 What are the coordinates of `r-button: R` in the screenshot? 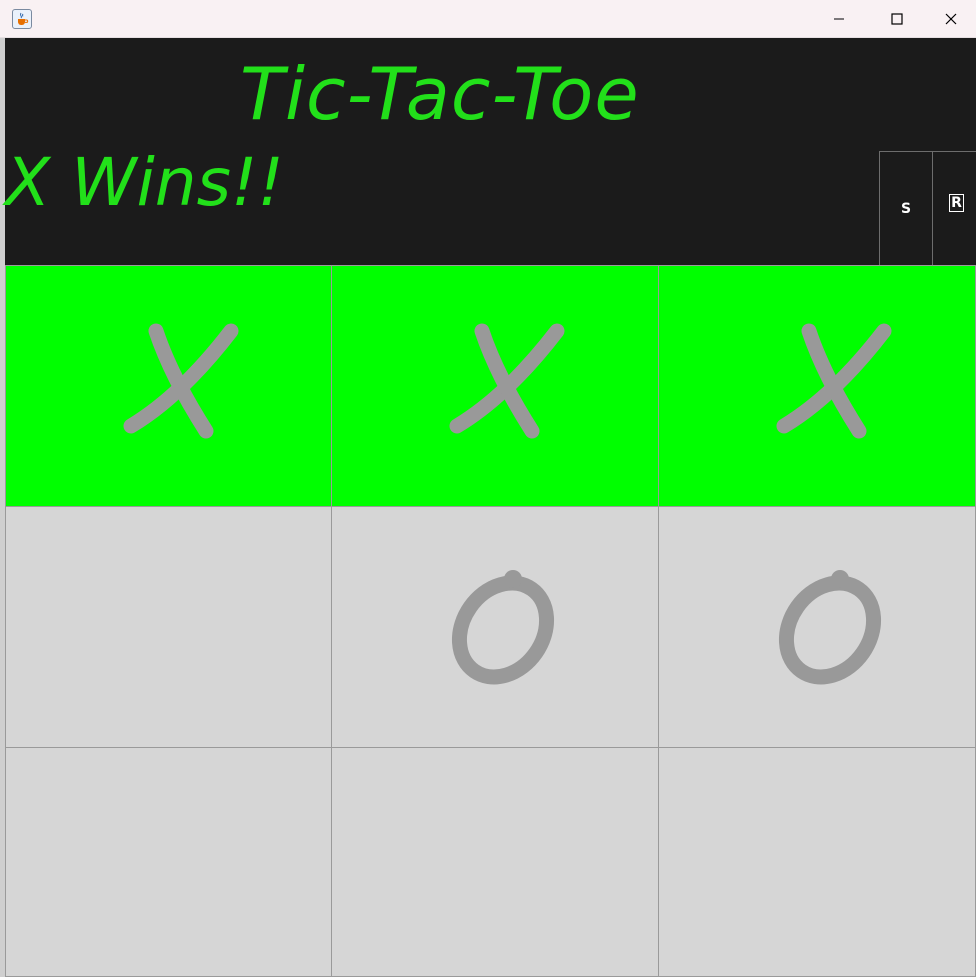 It's located at (954, 208).